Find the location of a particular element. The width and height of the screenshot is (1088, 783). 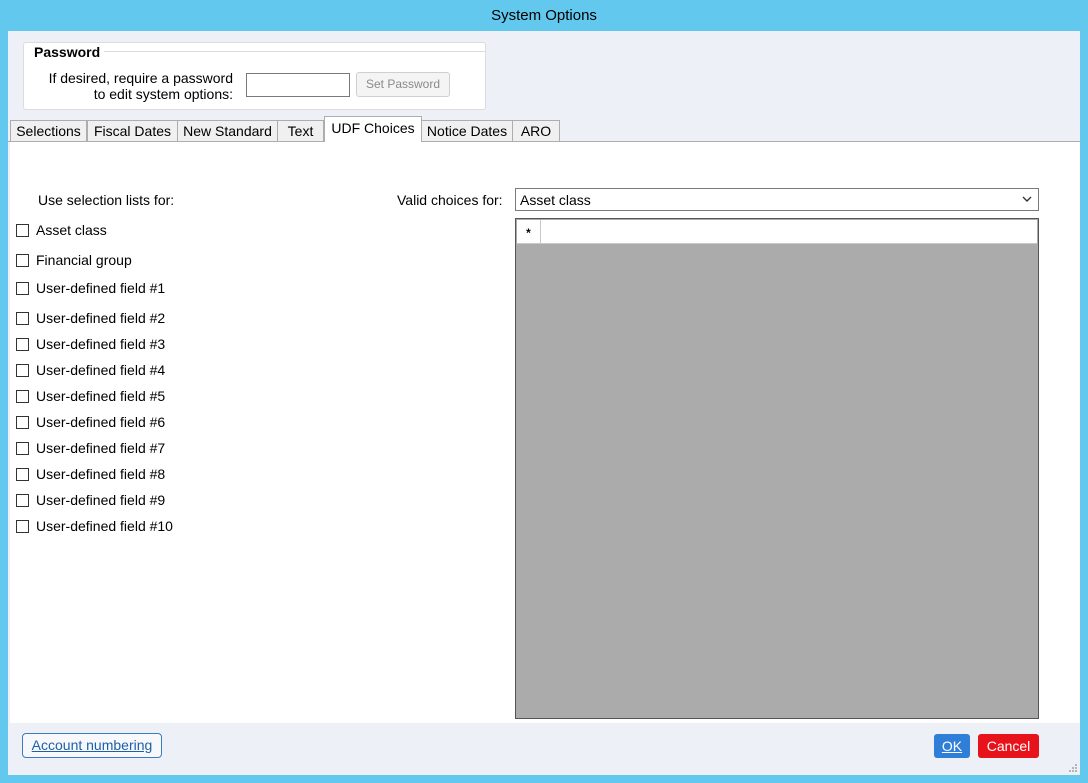

selection-lists-label: Use selection lists for: is located at coordinates (106, 200).